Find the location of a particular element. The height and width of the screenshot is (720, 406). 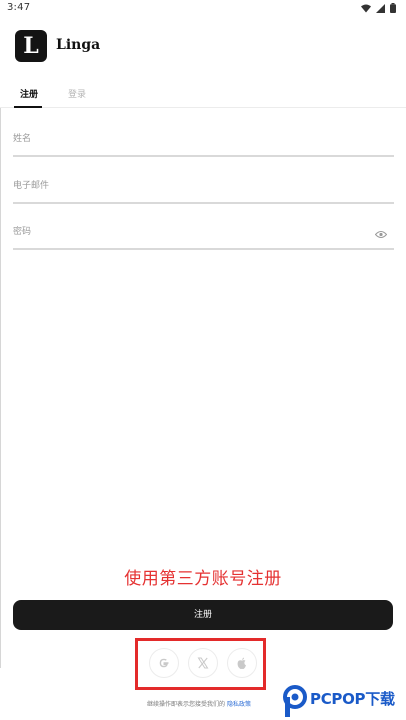

google-icon is located at coordinates (164, 663).